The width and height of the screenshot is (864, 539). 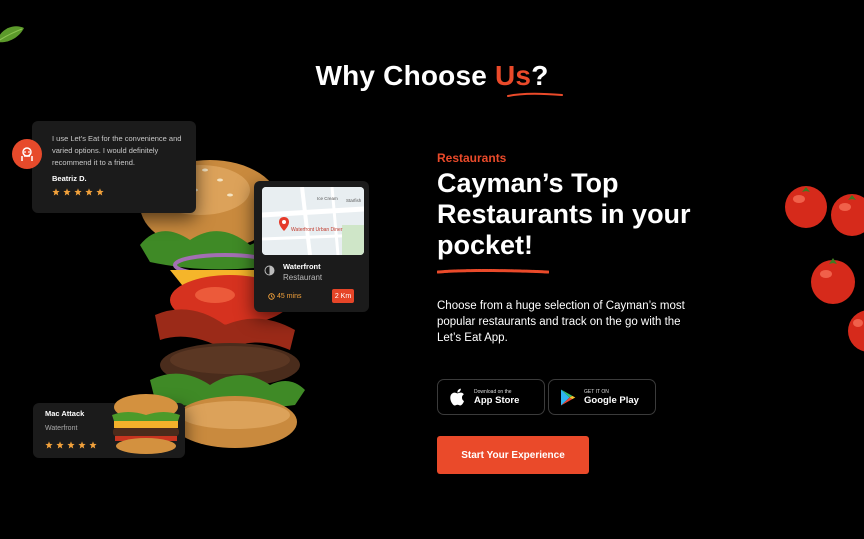 What do you see at coordinates (271, 296) in the screenshot?
I see `clock-icon` at bounding box center [271, 296].